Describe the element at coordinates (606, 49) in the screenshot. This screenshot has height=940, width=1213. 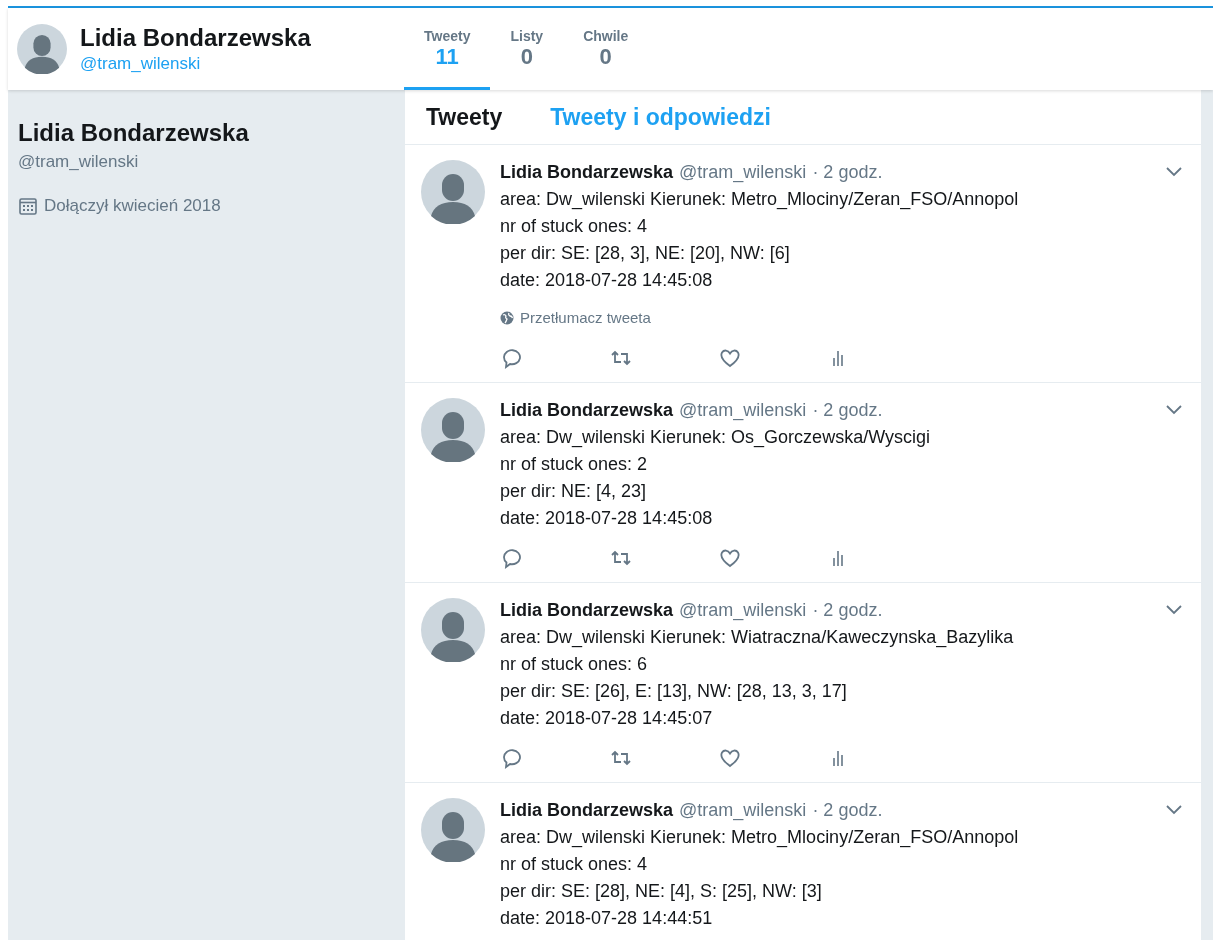
I see `stat-tab: Chwile 0` at that location.